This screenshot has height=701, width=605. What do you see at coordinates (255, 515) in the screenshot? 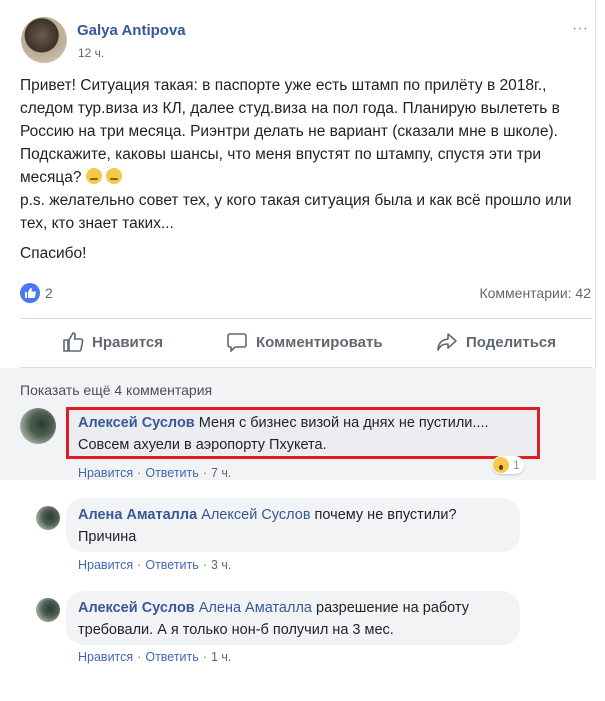
I see `comment-mention: Алексей Суслов` at bounding box center [255, 515].